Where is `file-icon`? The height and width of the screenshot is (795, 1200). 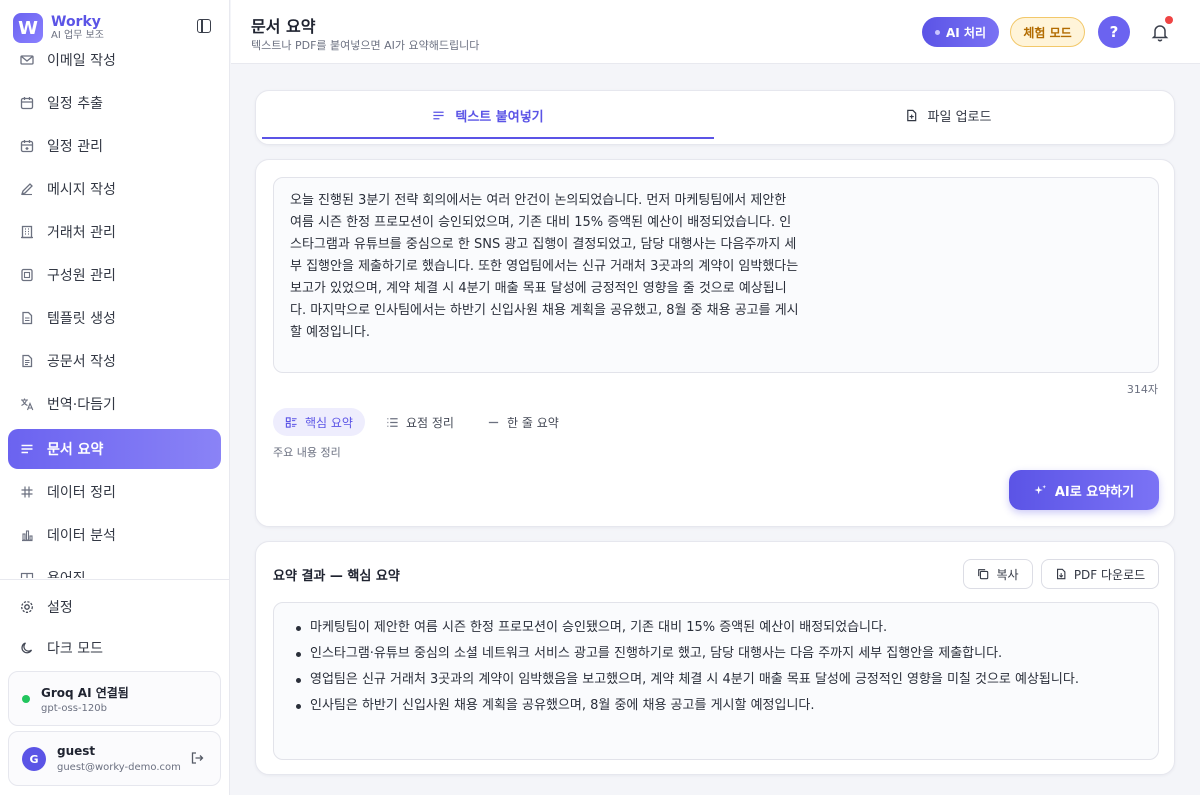
file-icon is located at coordinates (27, 318).